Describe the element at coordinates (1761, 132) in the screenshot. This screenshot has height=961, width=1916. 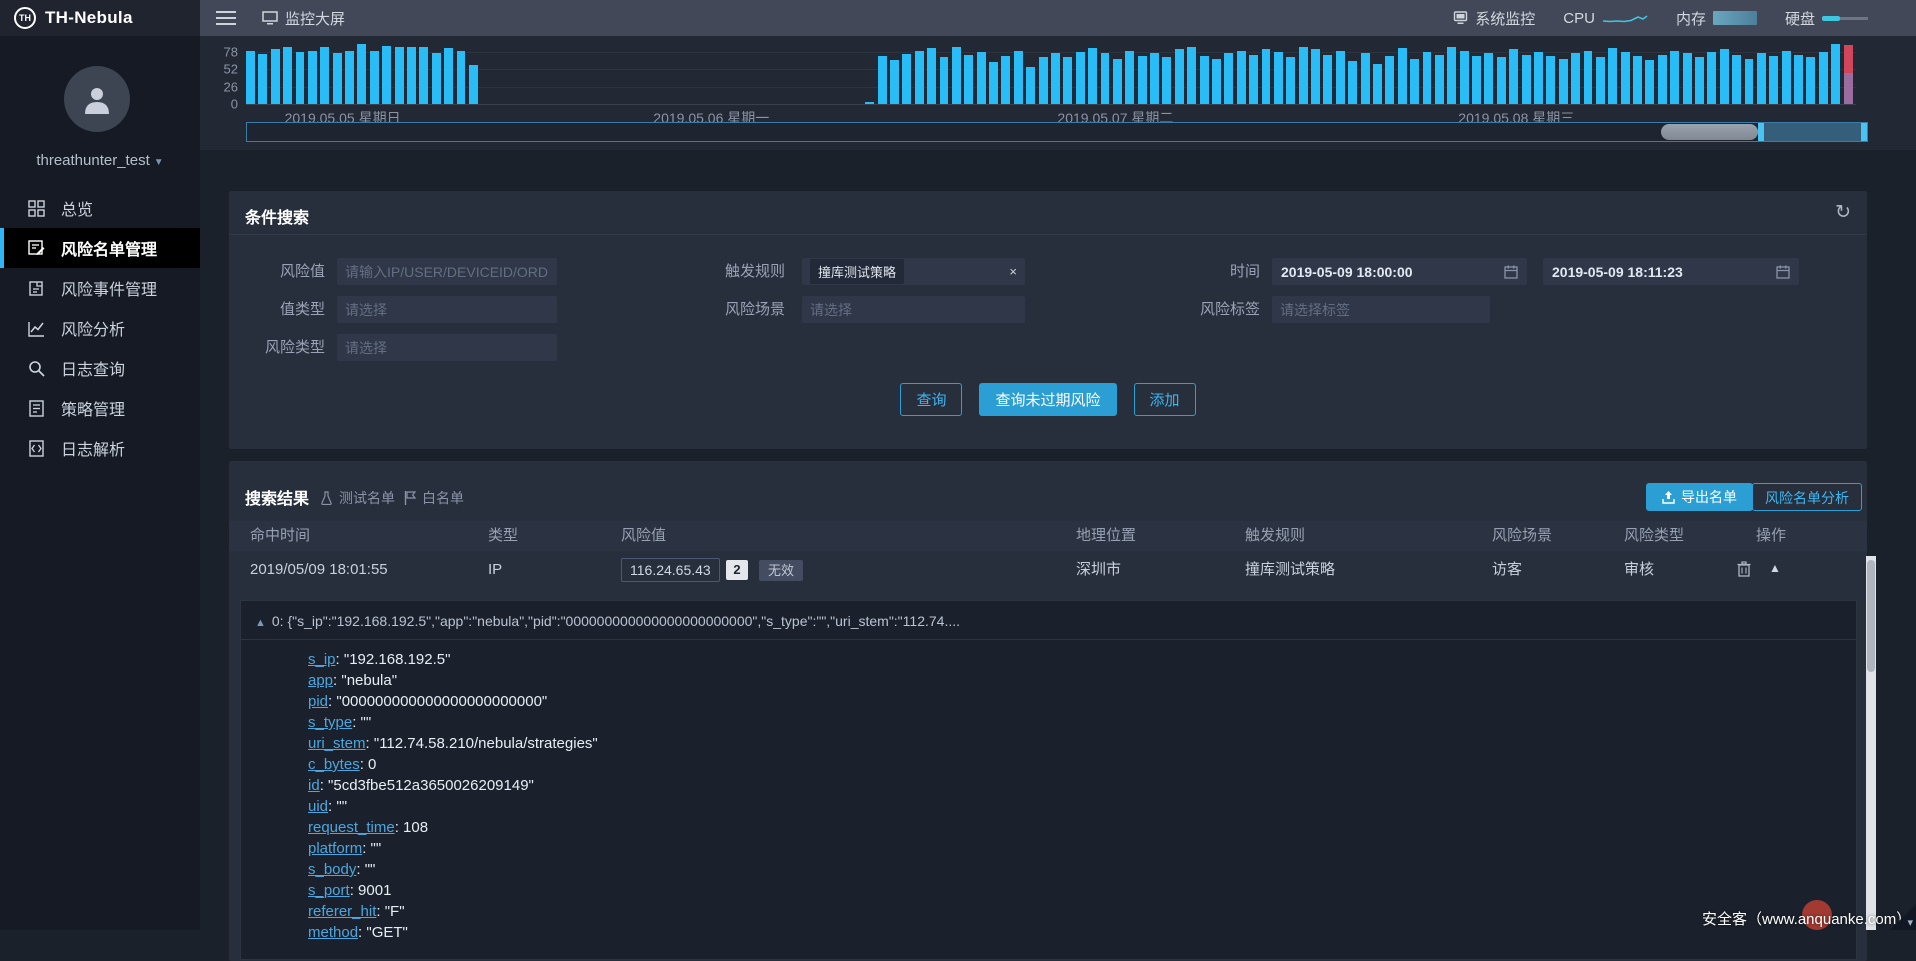
I see `datazoom-handle-left` at that location.